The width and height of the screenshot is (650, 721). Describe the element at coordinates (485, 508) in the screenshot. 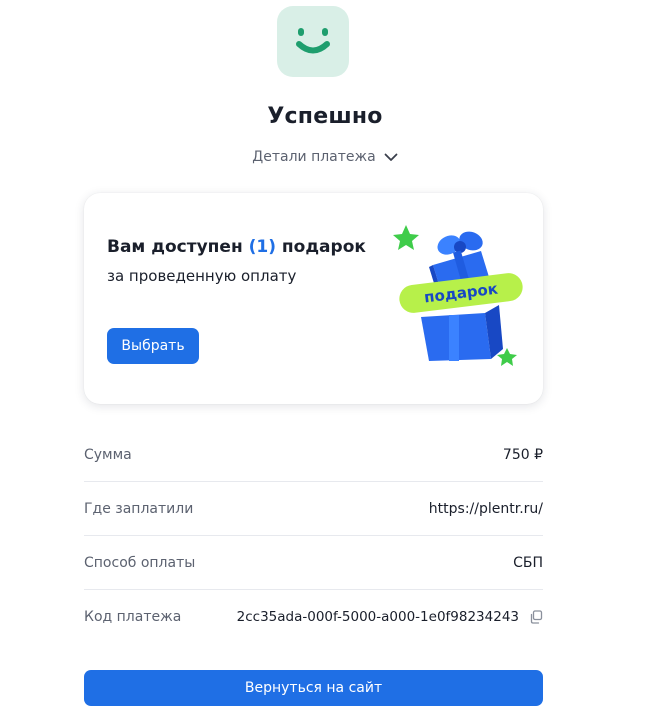

I see `merchant-value: https://plentr.ru/` at that location.